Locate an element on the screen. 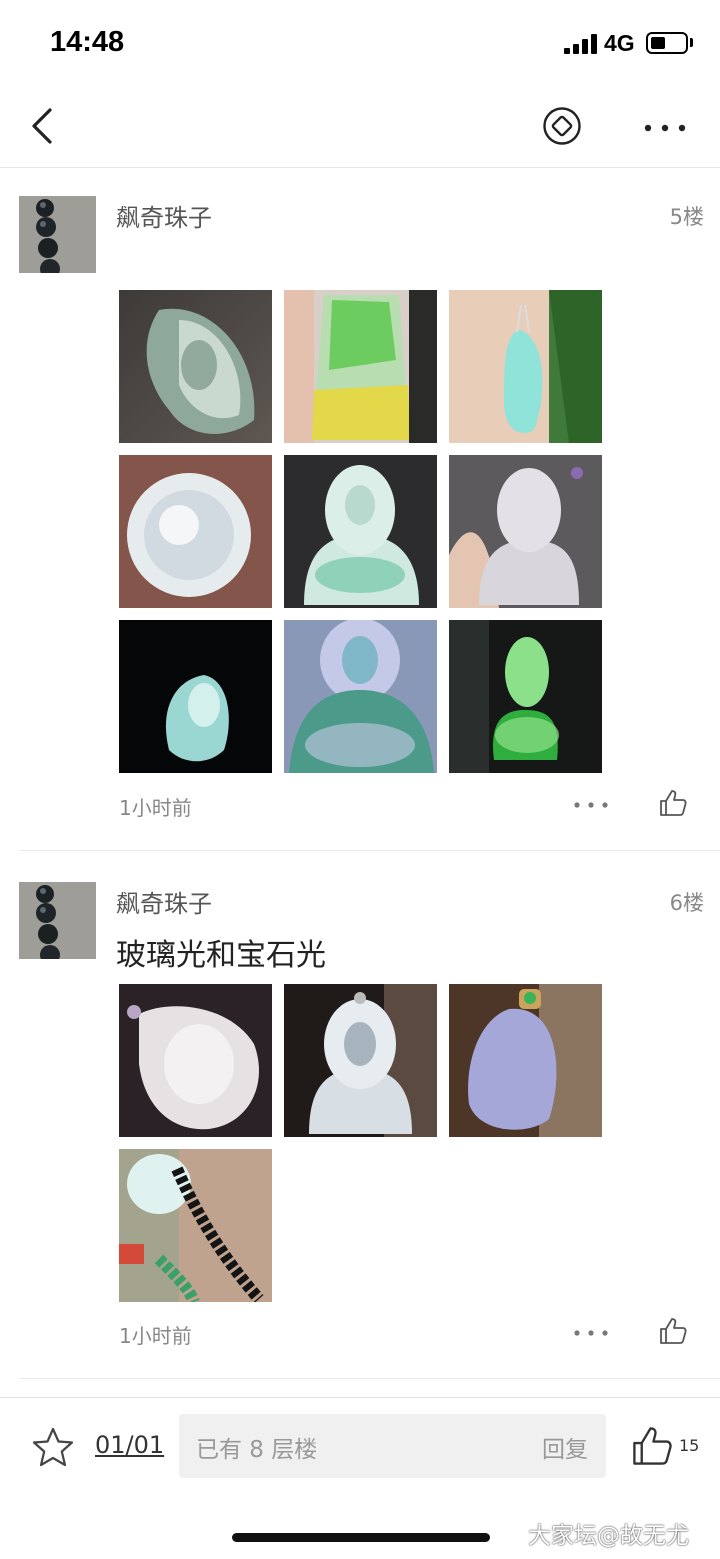  reply-button: 回复 is located at coordinates (565, 1447).